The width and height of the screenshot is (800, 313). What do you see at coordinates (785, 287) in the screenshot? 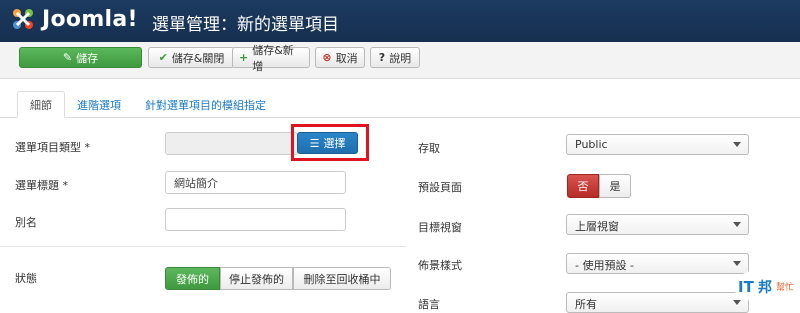
I see `watermark-text-help: 幫忙` at bounding box center [785, 287].